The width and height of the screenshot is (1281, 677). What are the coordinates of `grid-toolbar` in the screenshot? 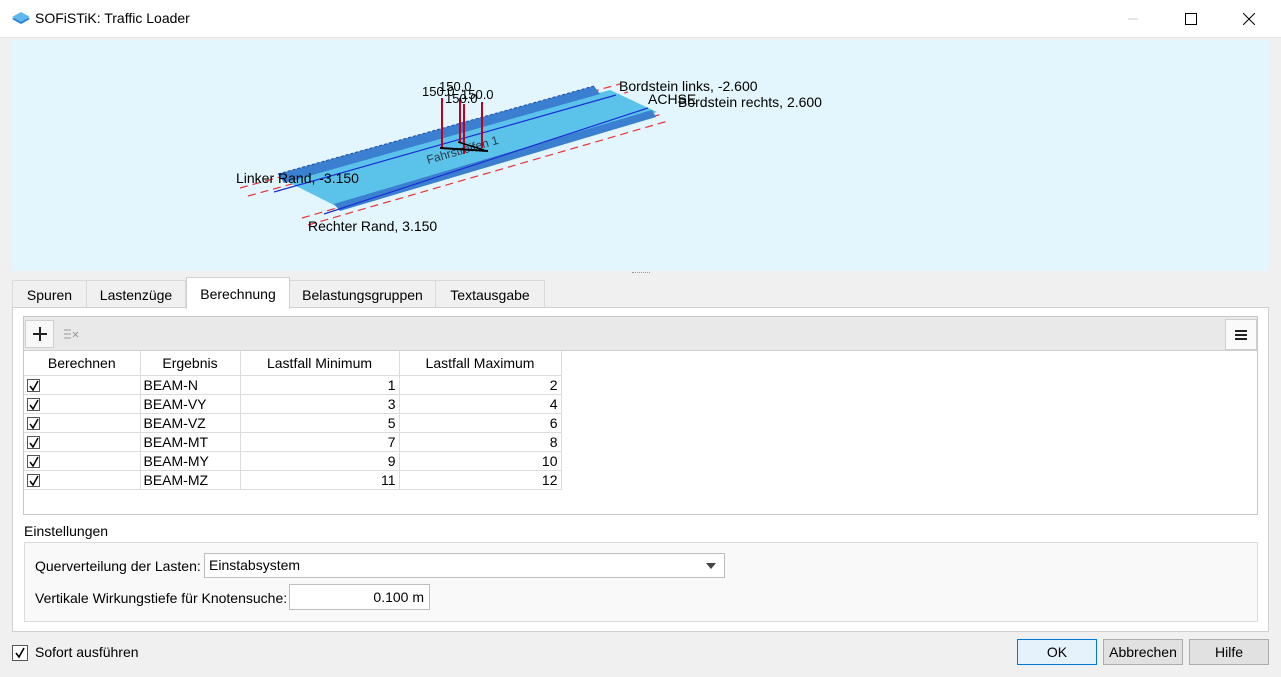 It's located at (640, 334).